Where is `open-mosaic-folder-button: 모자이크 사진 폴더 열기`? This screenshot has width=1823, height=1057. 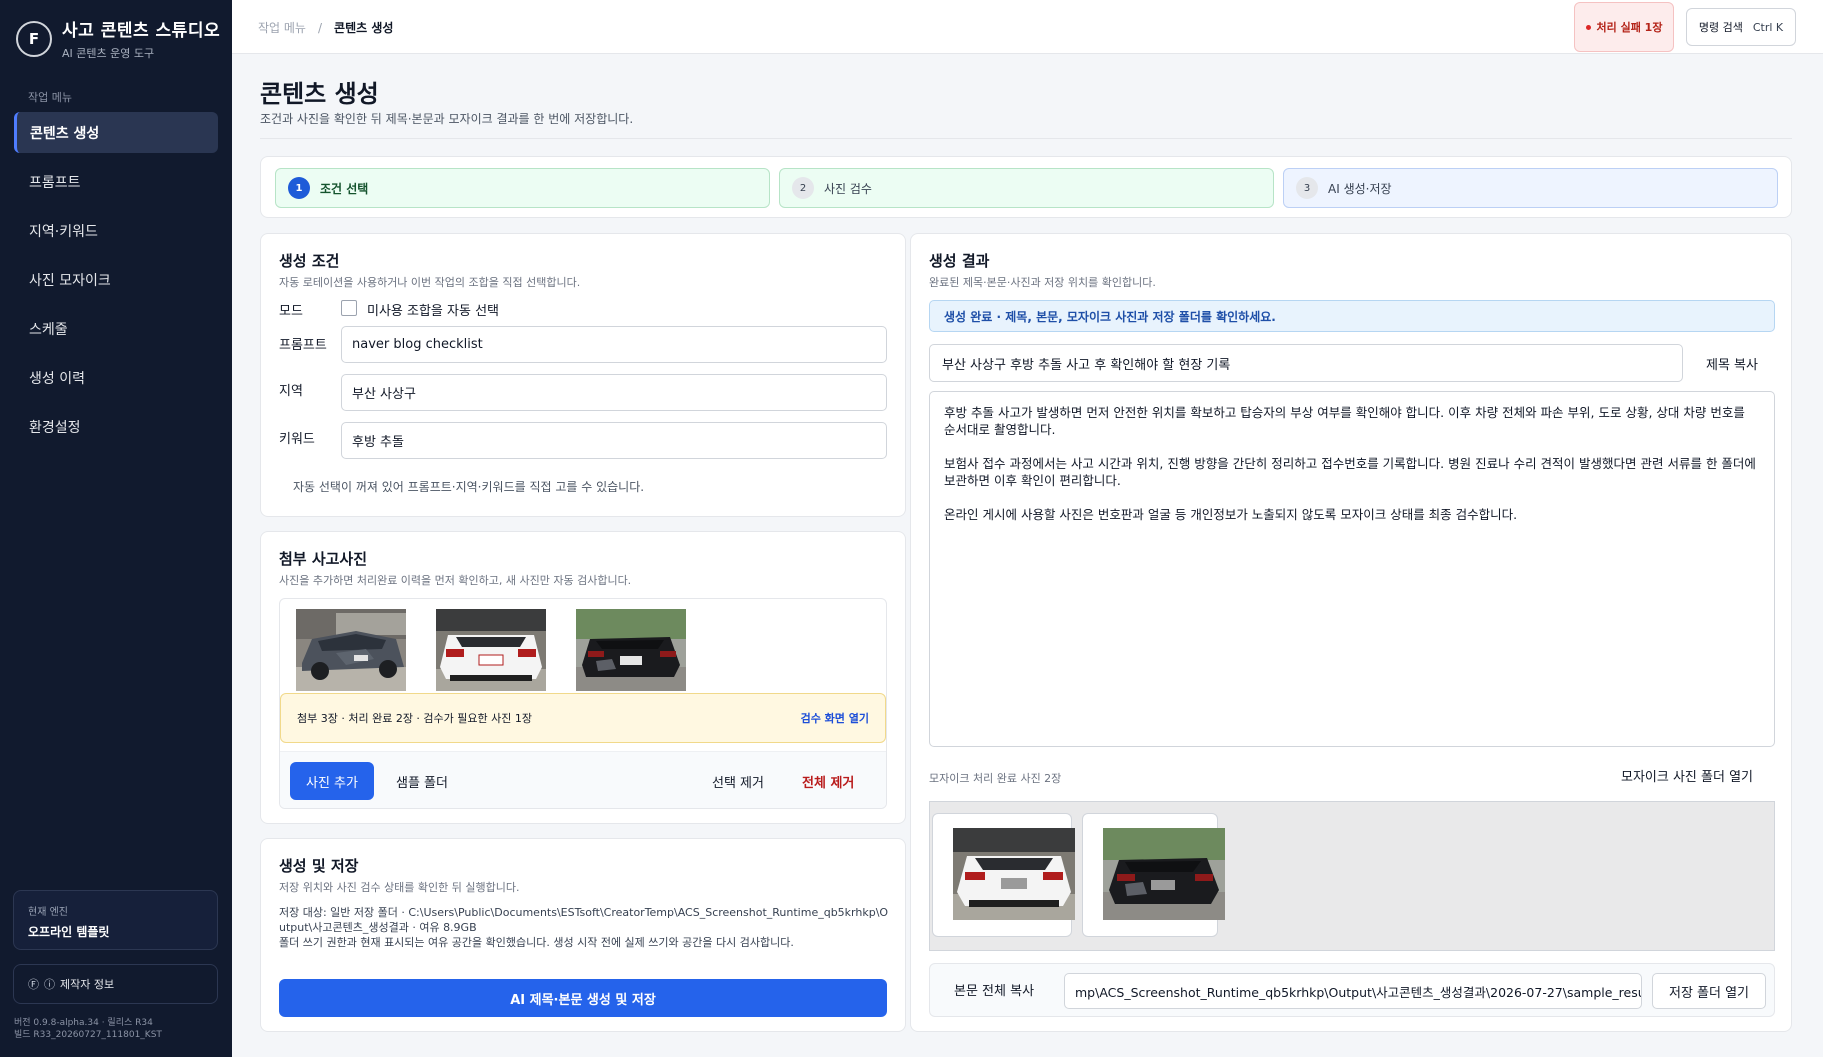
open-mosaic-folder-button: 모자이크 사진 폴더 열기 is located at coordinates (1687, 775).